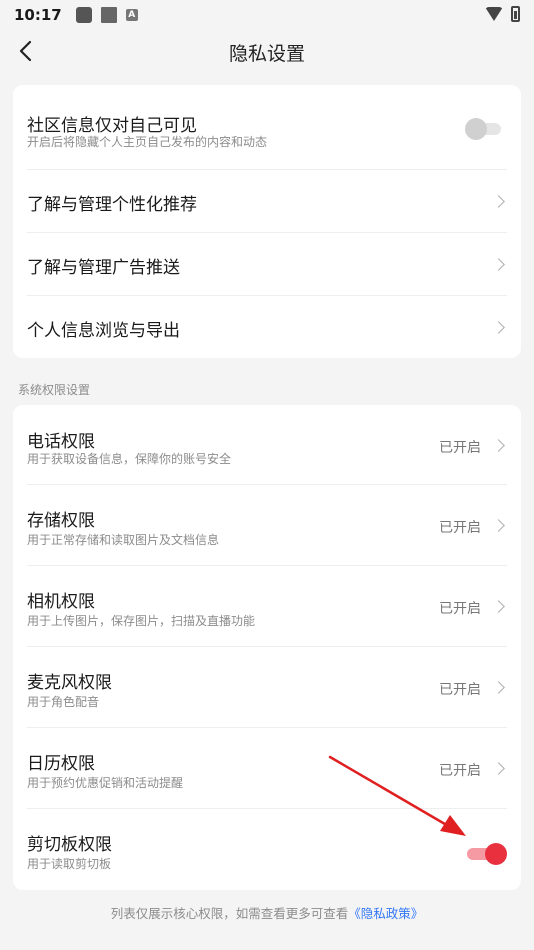 The width and height of the screenshot is (534, 950). Describe the element at coordinates (112, 205) in the screenshot. I see `row-label: 了解与管理个性化推荐` at that location.